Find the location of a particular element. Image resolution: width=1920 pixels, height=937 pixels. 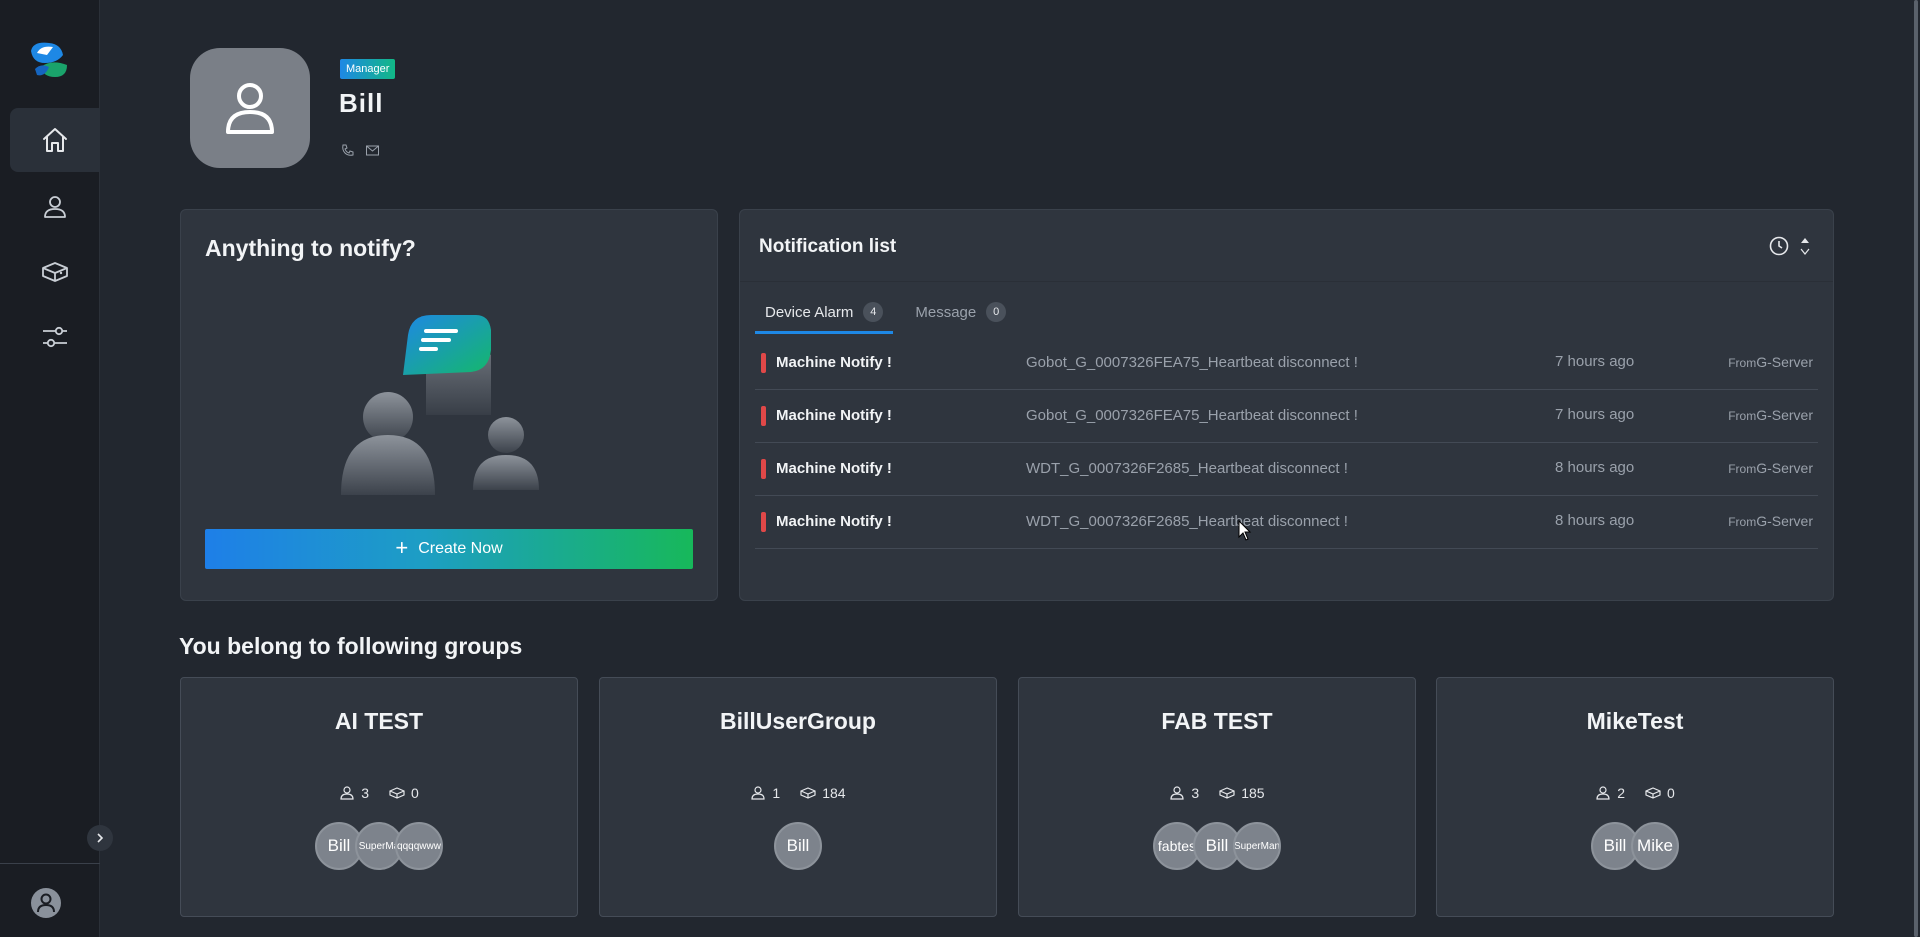

sidebar-item-devices is located at coordinates (55, 272).